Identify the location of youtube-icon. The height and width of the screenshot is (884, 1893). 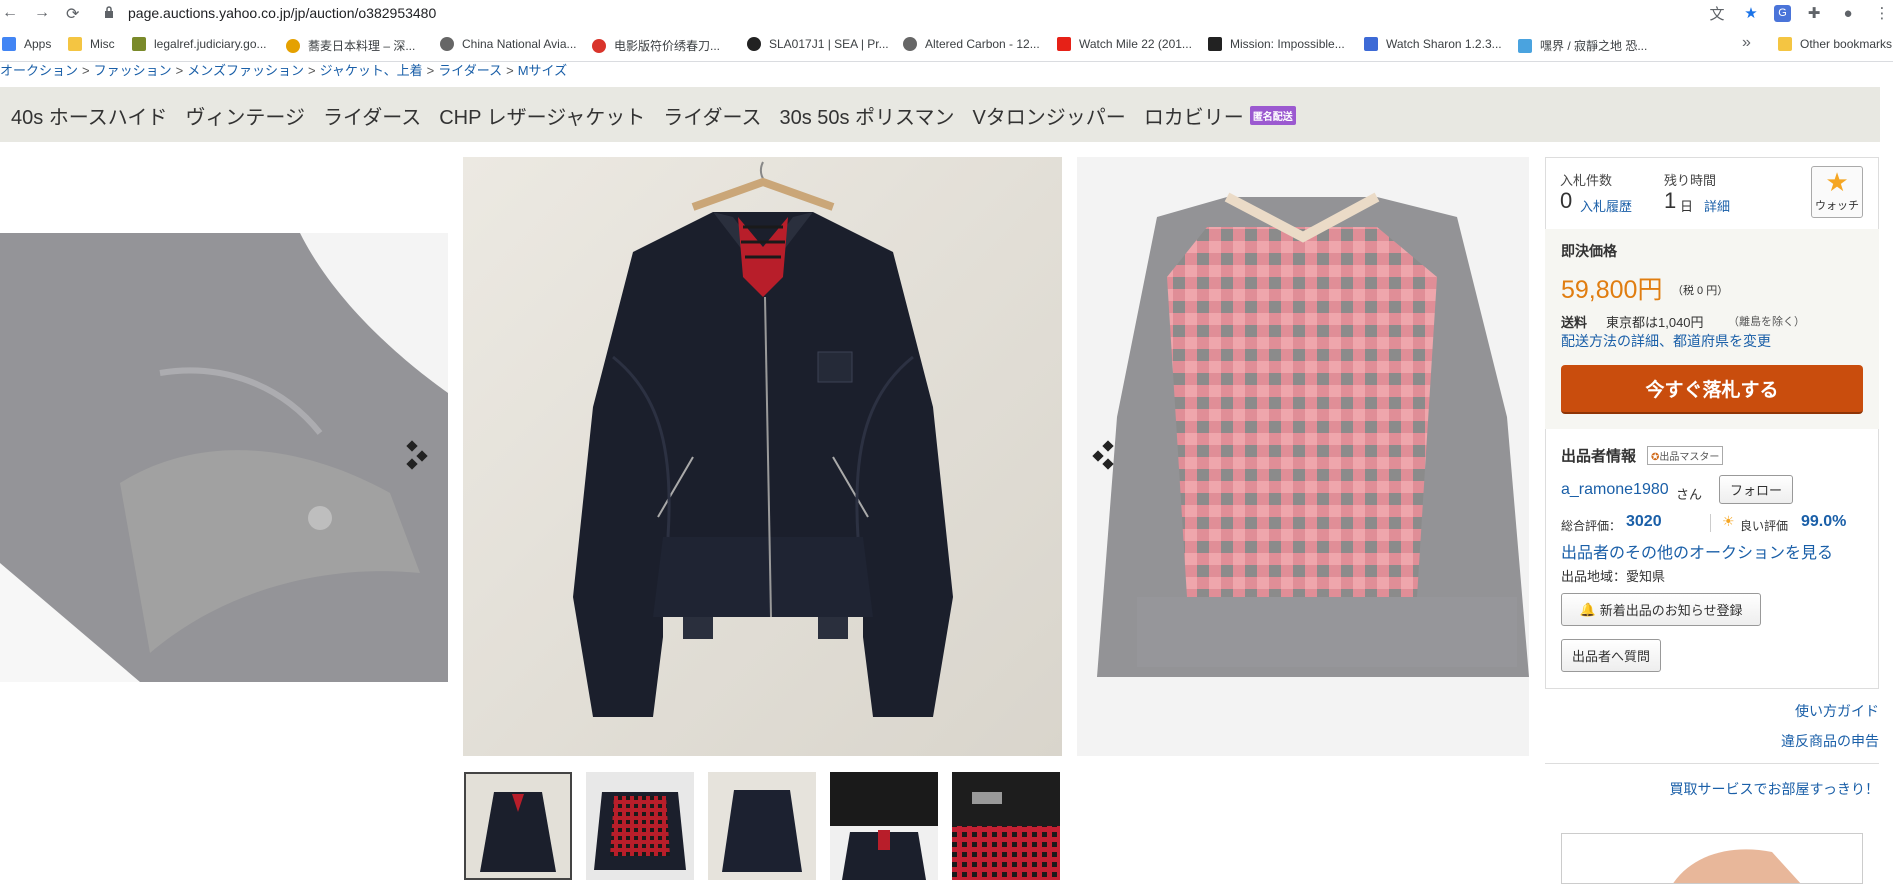
(1064, 44).